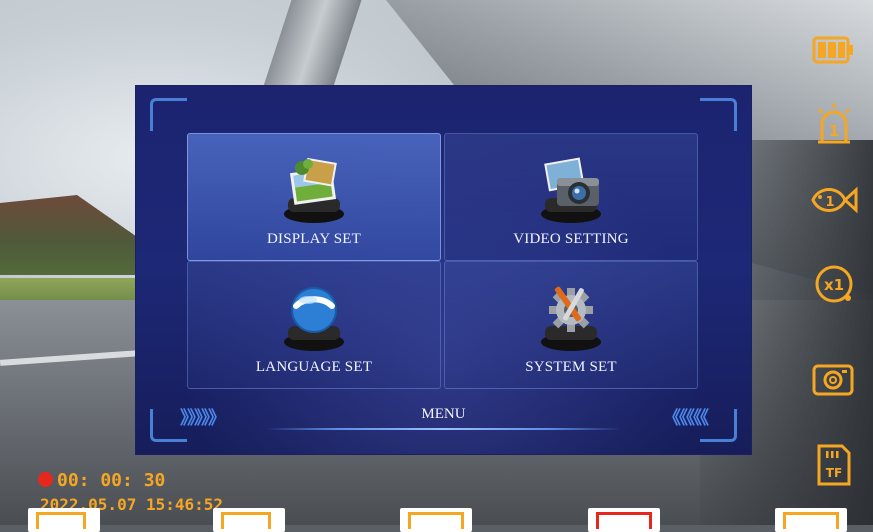 This screenshot has width=873, height=532. Describe the element at coordinates (45, 479) in the screenshot. I see `record-dot-icon` at that location.